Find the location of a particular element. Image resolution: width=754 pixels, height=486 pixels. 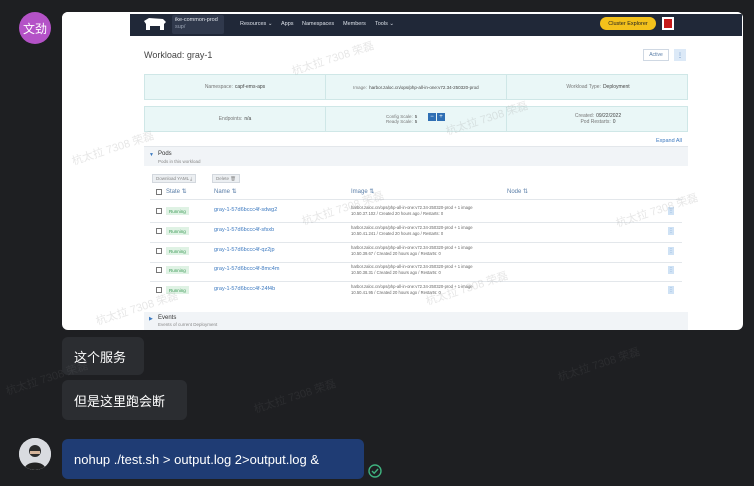

endpoints-cell: Endpoints: n/a is located at coordinates (235, 119).